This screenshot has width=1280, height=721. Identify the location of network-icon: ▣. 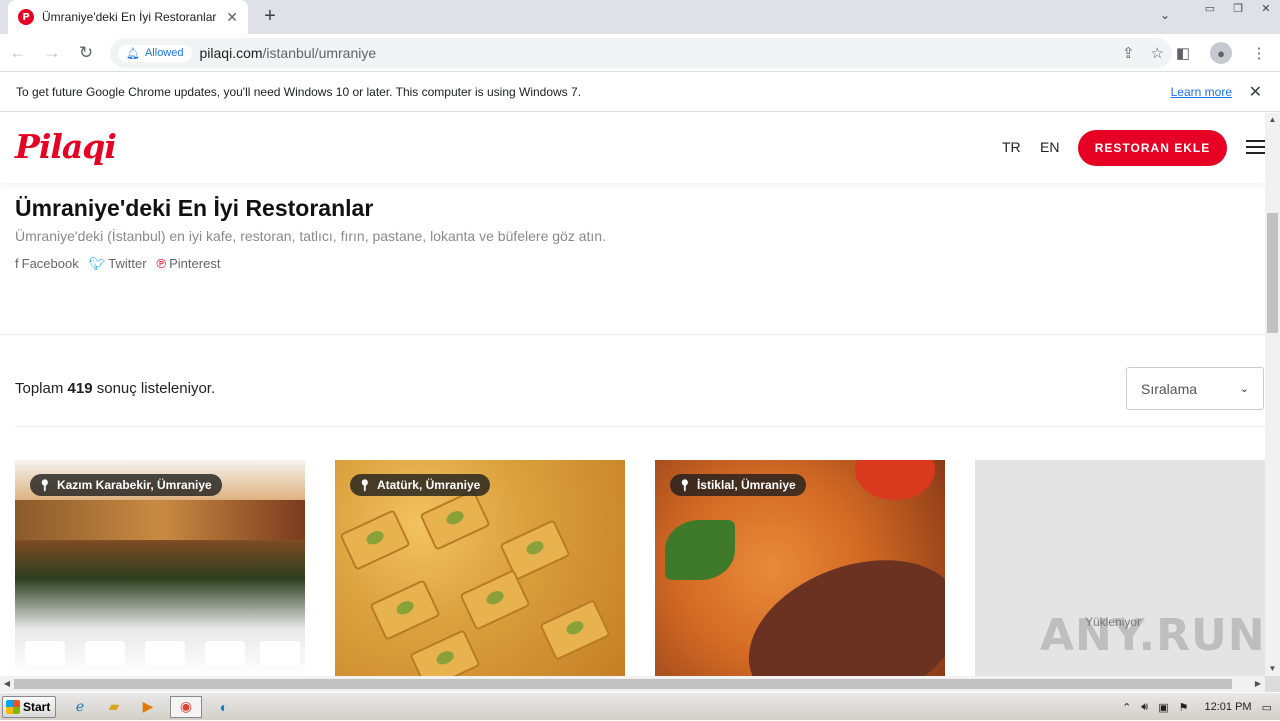
(1163, 707).